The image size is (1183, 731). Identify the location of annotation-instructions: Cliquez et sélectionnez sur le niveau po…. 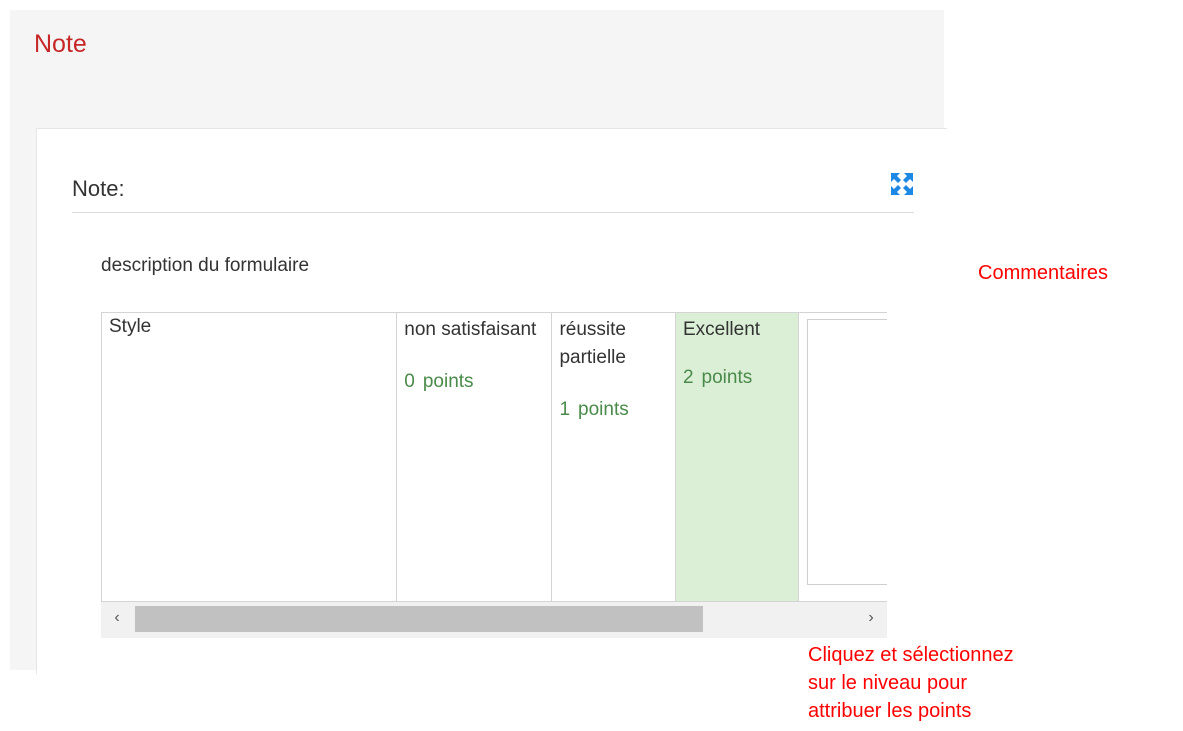
(911, 683).